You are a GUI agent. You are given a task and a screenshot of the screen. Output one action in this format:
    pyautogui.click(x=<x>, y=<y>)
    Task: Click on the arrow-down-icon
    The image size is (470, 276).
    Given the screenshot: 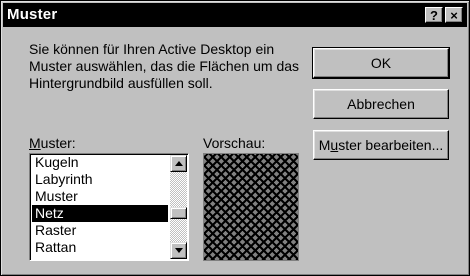 What is the action you would take?
    pyautogui.click(x=179, y=250)
    